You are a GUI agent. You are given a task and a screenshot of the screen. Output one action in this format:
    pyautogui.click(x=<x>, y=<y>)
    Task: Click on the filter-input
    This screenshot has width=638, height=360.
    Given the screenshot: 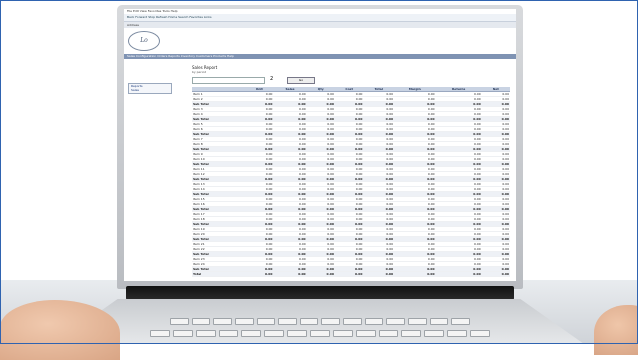 What is the action you would take?
    pyautogui.click(x=228, y=80)
    